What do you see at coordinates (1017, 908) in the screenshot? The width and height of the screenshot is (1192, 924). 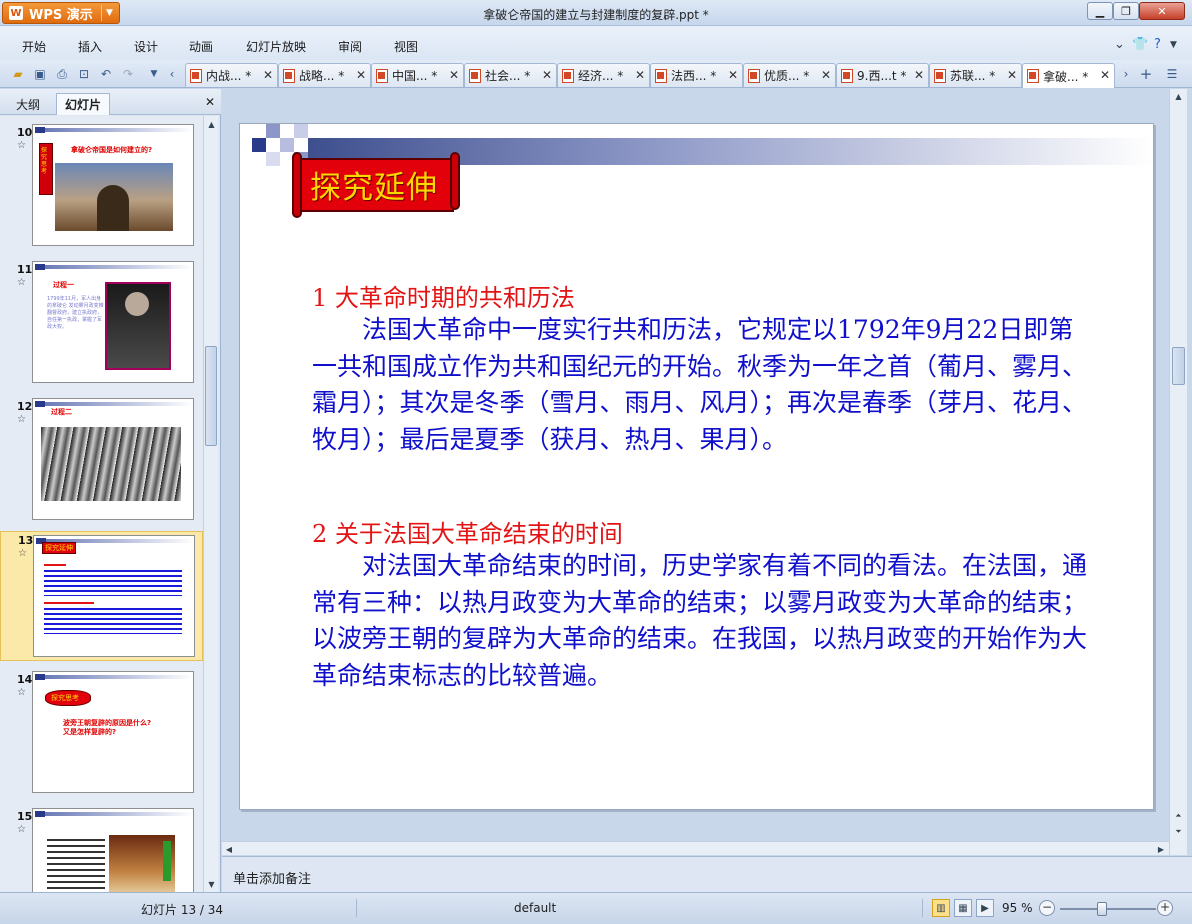 I see `zoom-level: 95 %` at bounding box center [1017, 908].